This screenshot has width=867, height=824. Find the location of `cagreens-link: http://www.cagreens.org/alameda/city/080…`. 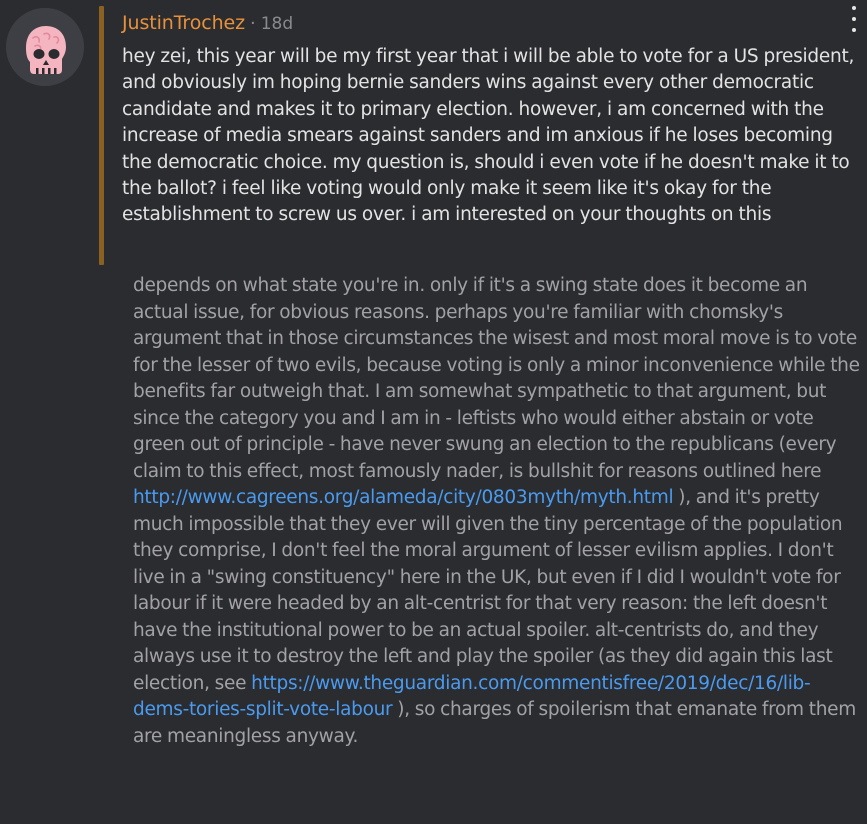

cagreens-link: http://www.cagreens.org/alameda/city/080… is located at coordinates (403, 497).